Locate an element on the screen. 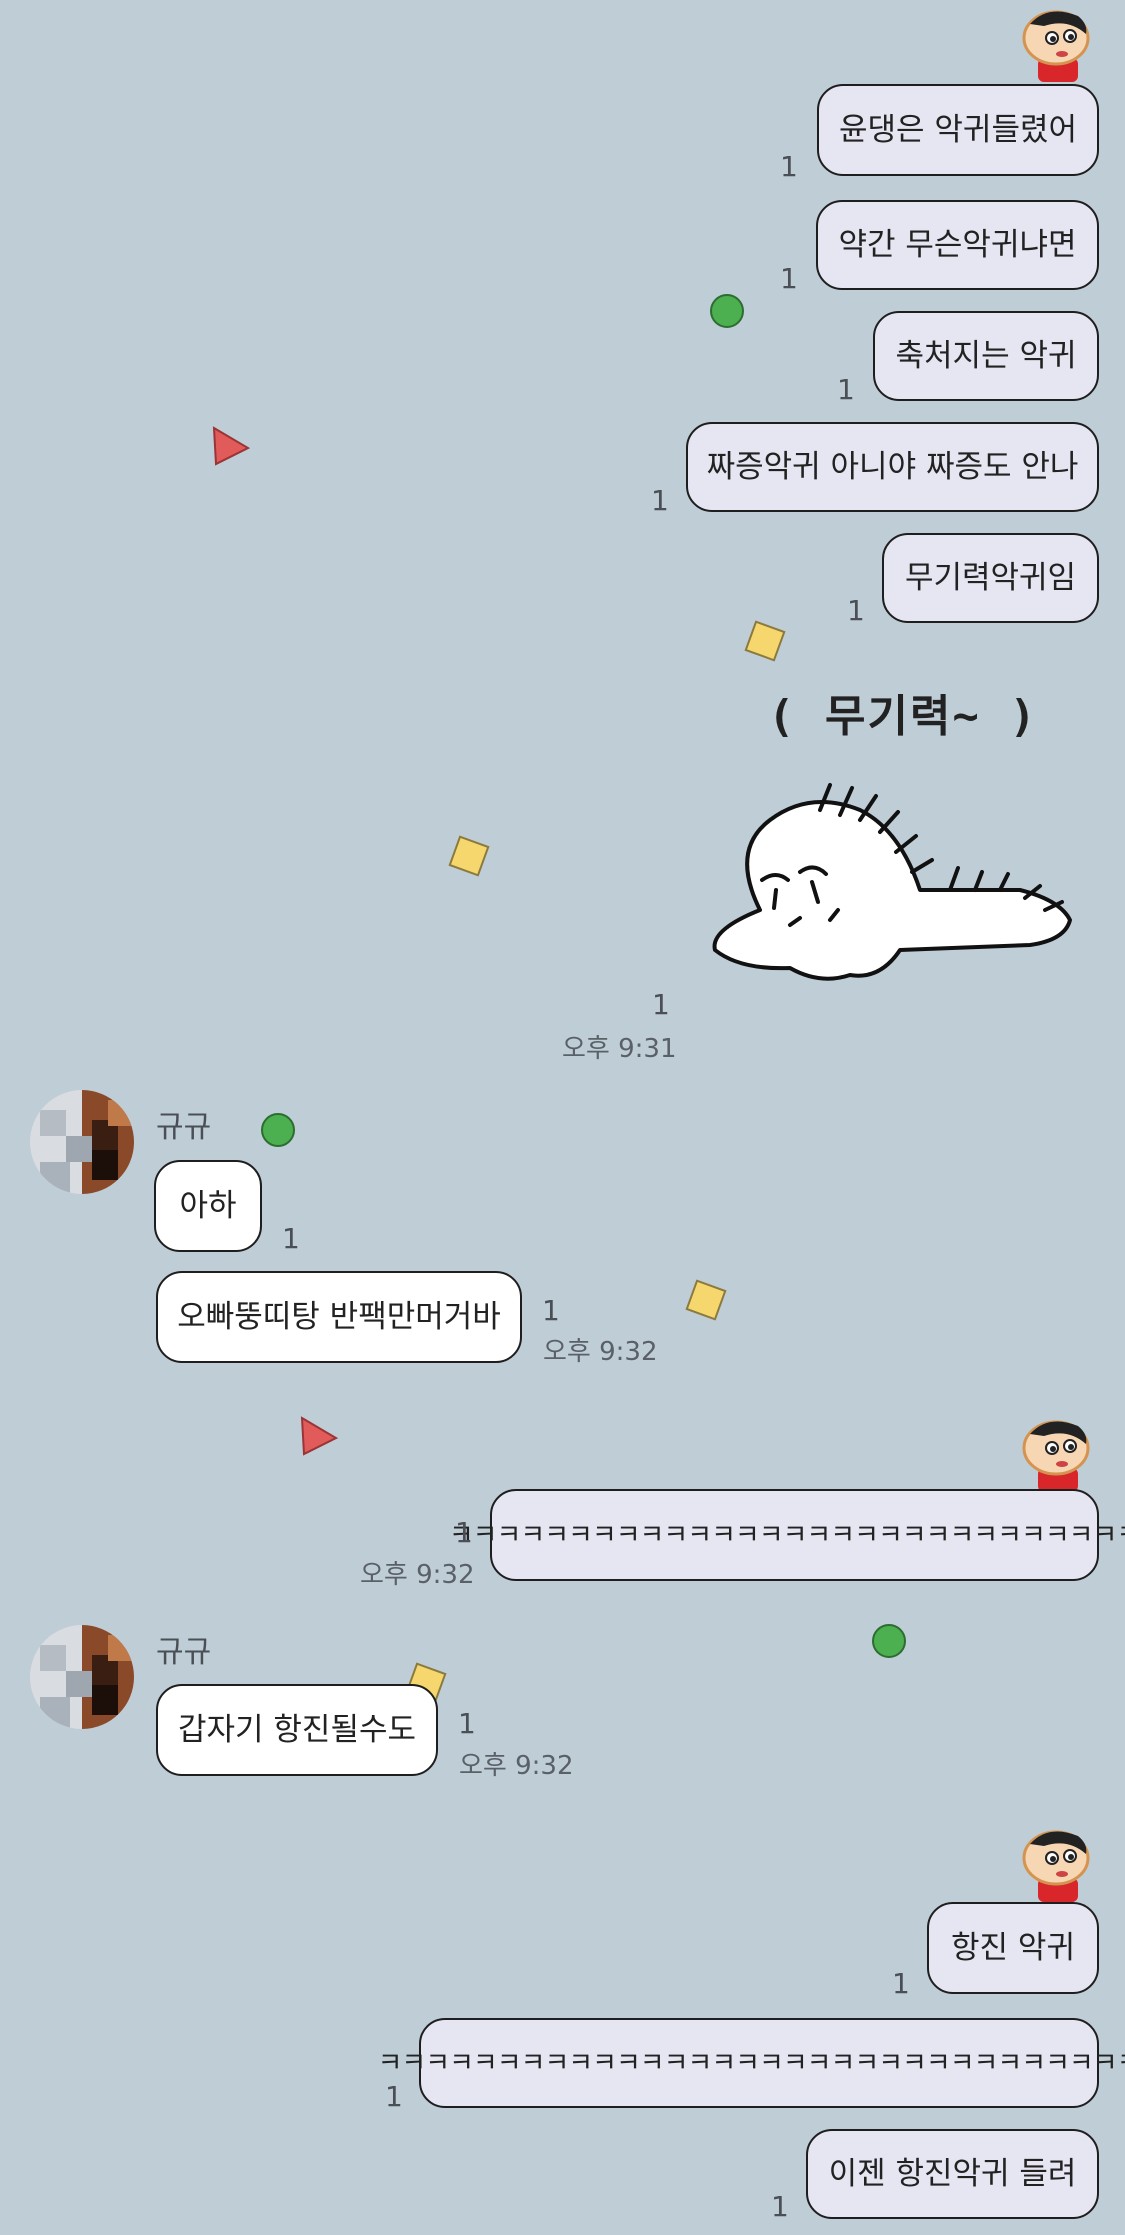  my-message-bubble: ㅋㅋㅋㅋㅋㅋㅋㅋㅋㅋㅋㅋㅋㅋㅋㅋㅋㅋㅋㅋㅋㅋㅋㅋㅋㅋㅋㅋㅋㅋㅋㅋ is located at coordinates (751, 2063).